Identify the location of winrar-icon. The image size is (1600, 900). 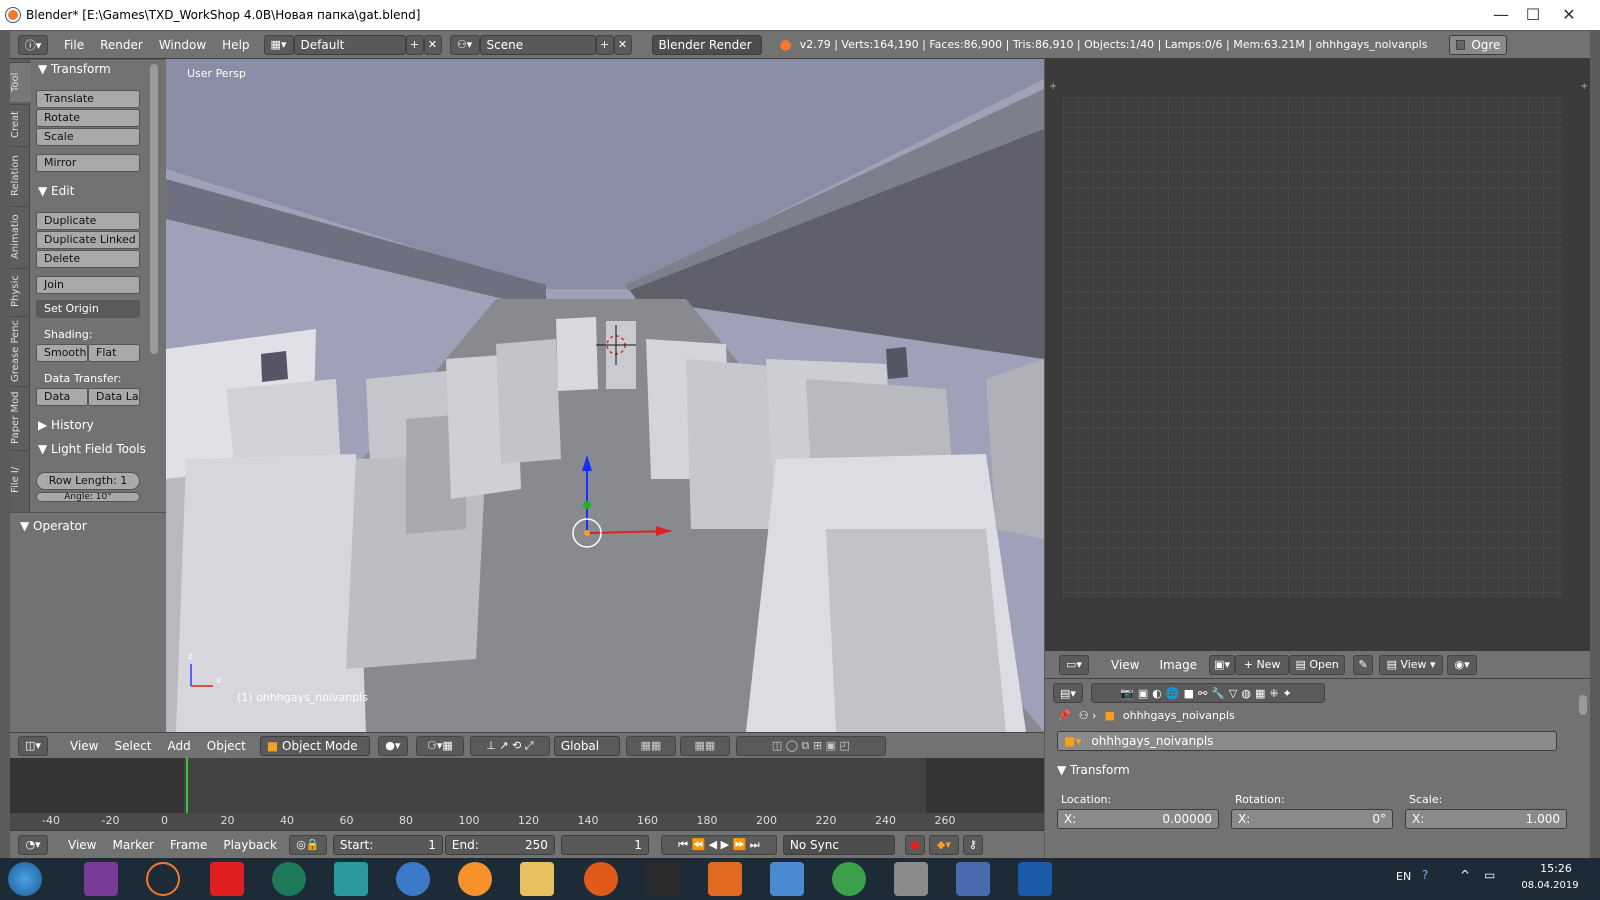
(101, 879).